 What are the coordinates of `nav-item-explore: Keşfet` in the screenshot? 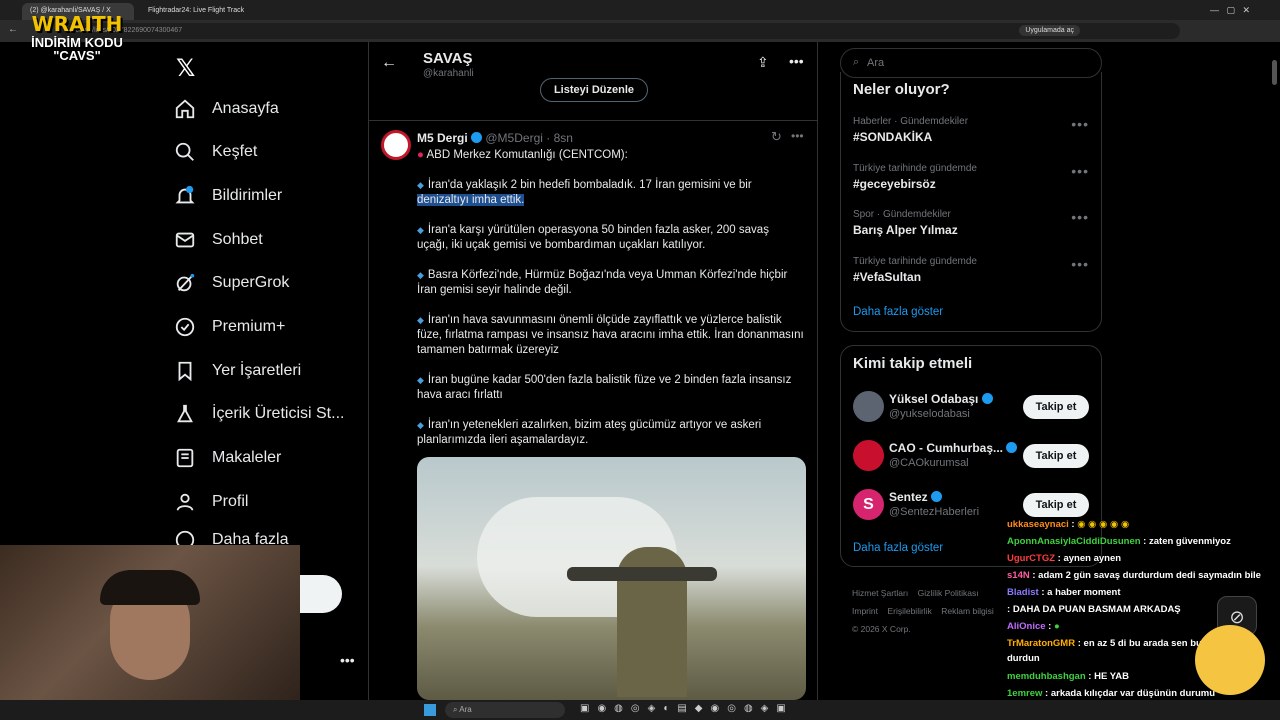 It's located at (215, 152).